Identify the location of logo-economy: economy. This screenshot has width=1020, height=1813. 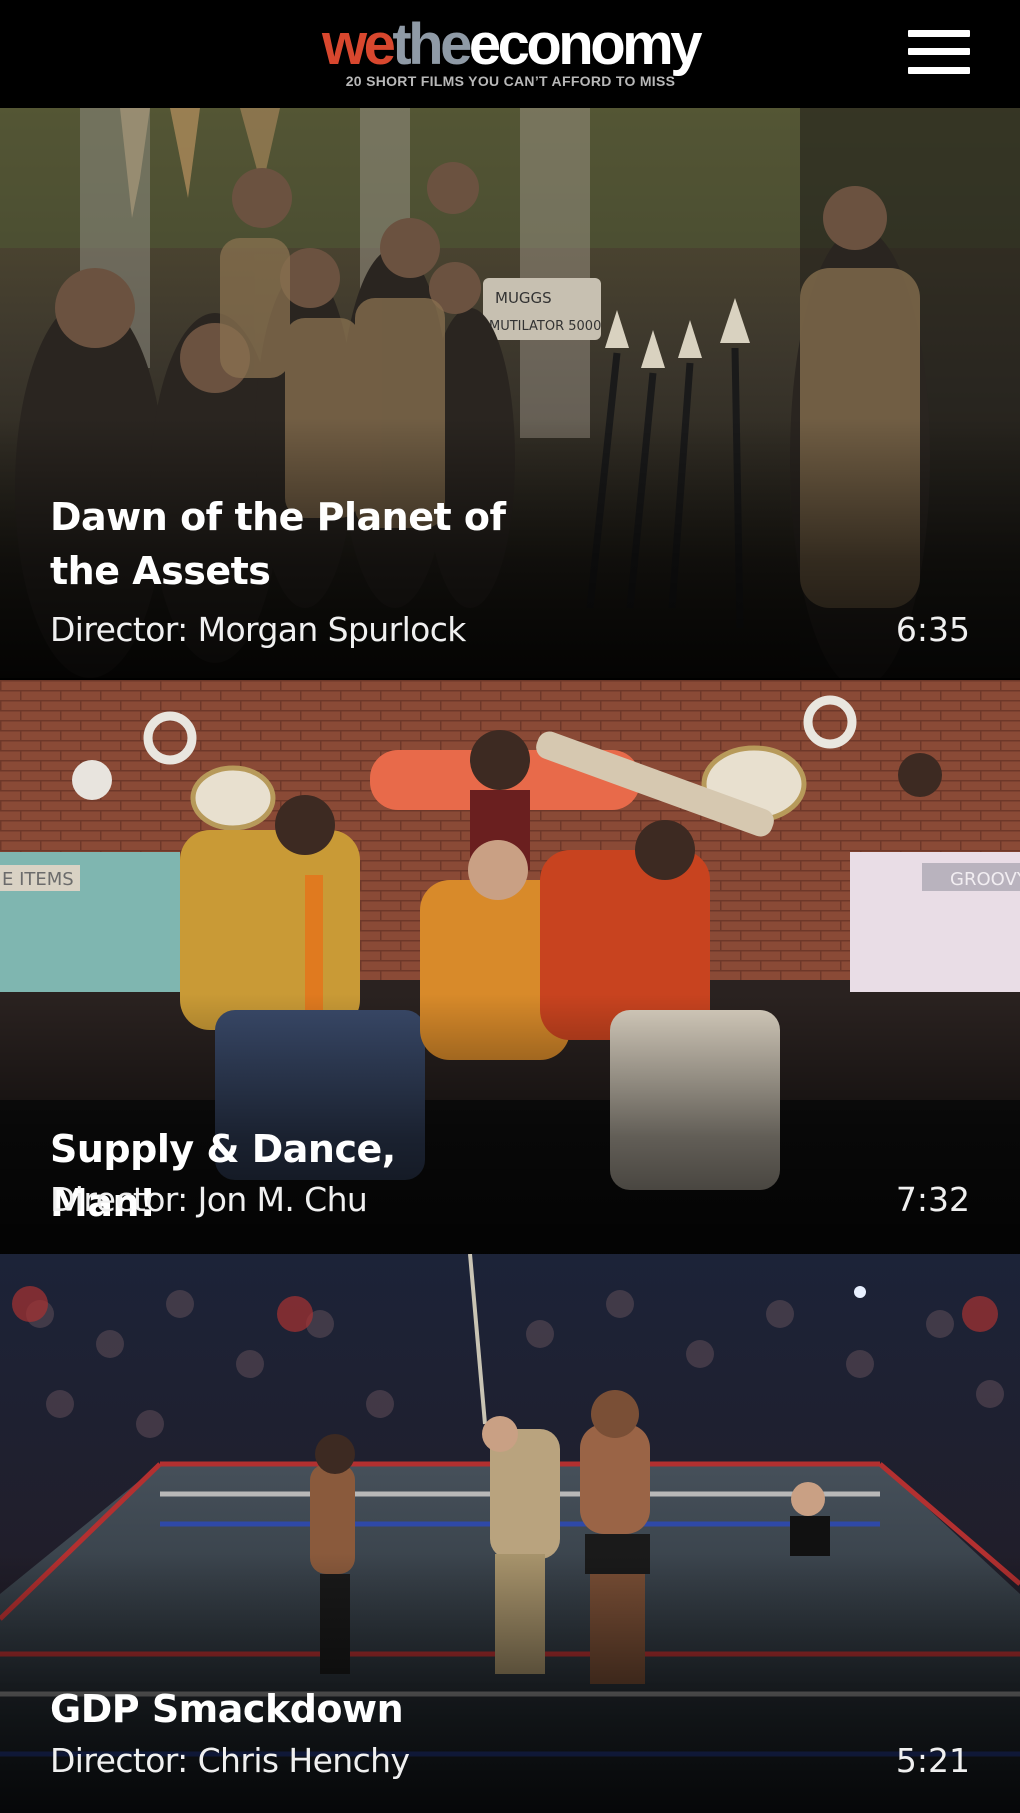
(585, 44).